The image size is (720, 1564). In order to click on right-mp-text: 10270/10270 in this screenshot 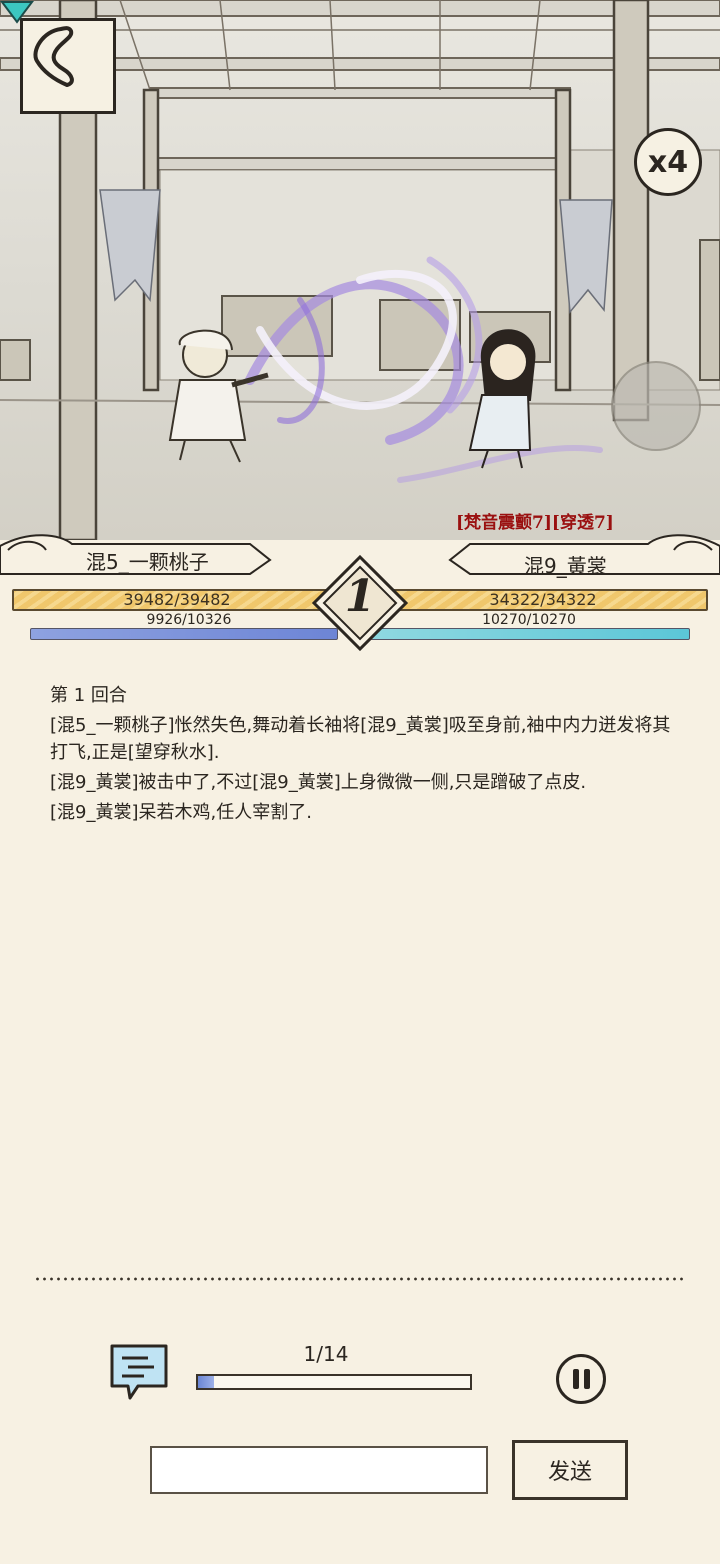, I will do `click(529, 620)`.